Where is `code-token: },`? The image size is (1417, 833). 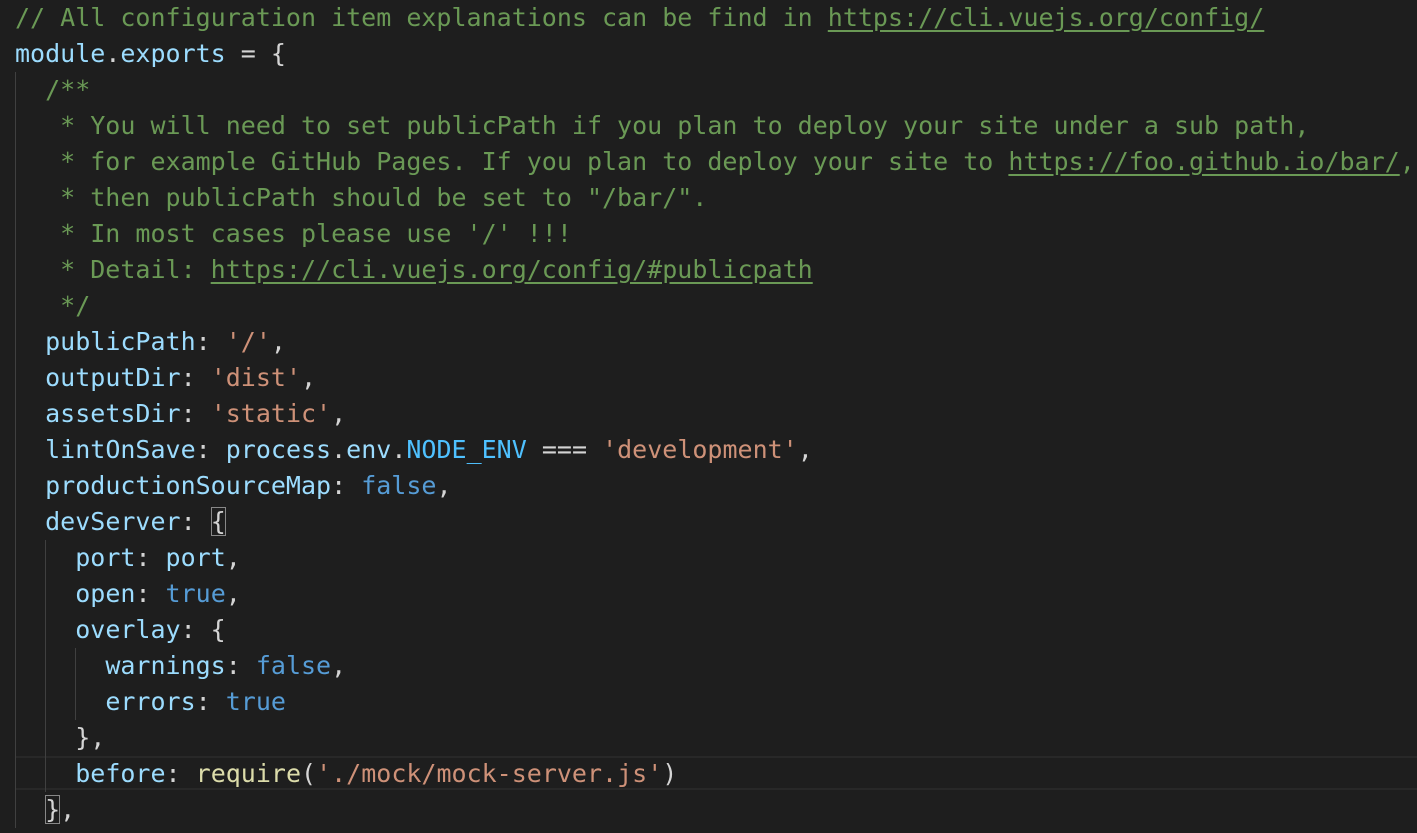
code-token: }, is located at coordinates (60, 737).